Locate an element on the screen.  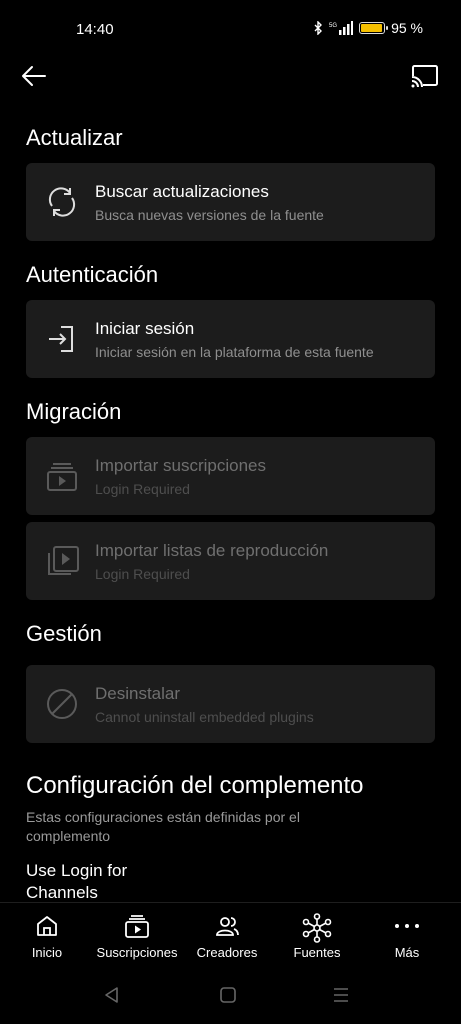
battery-icon is located at coordinates (374, 28).